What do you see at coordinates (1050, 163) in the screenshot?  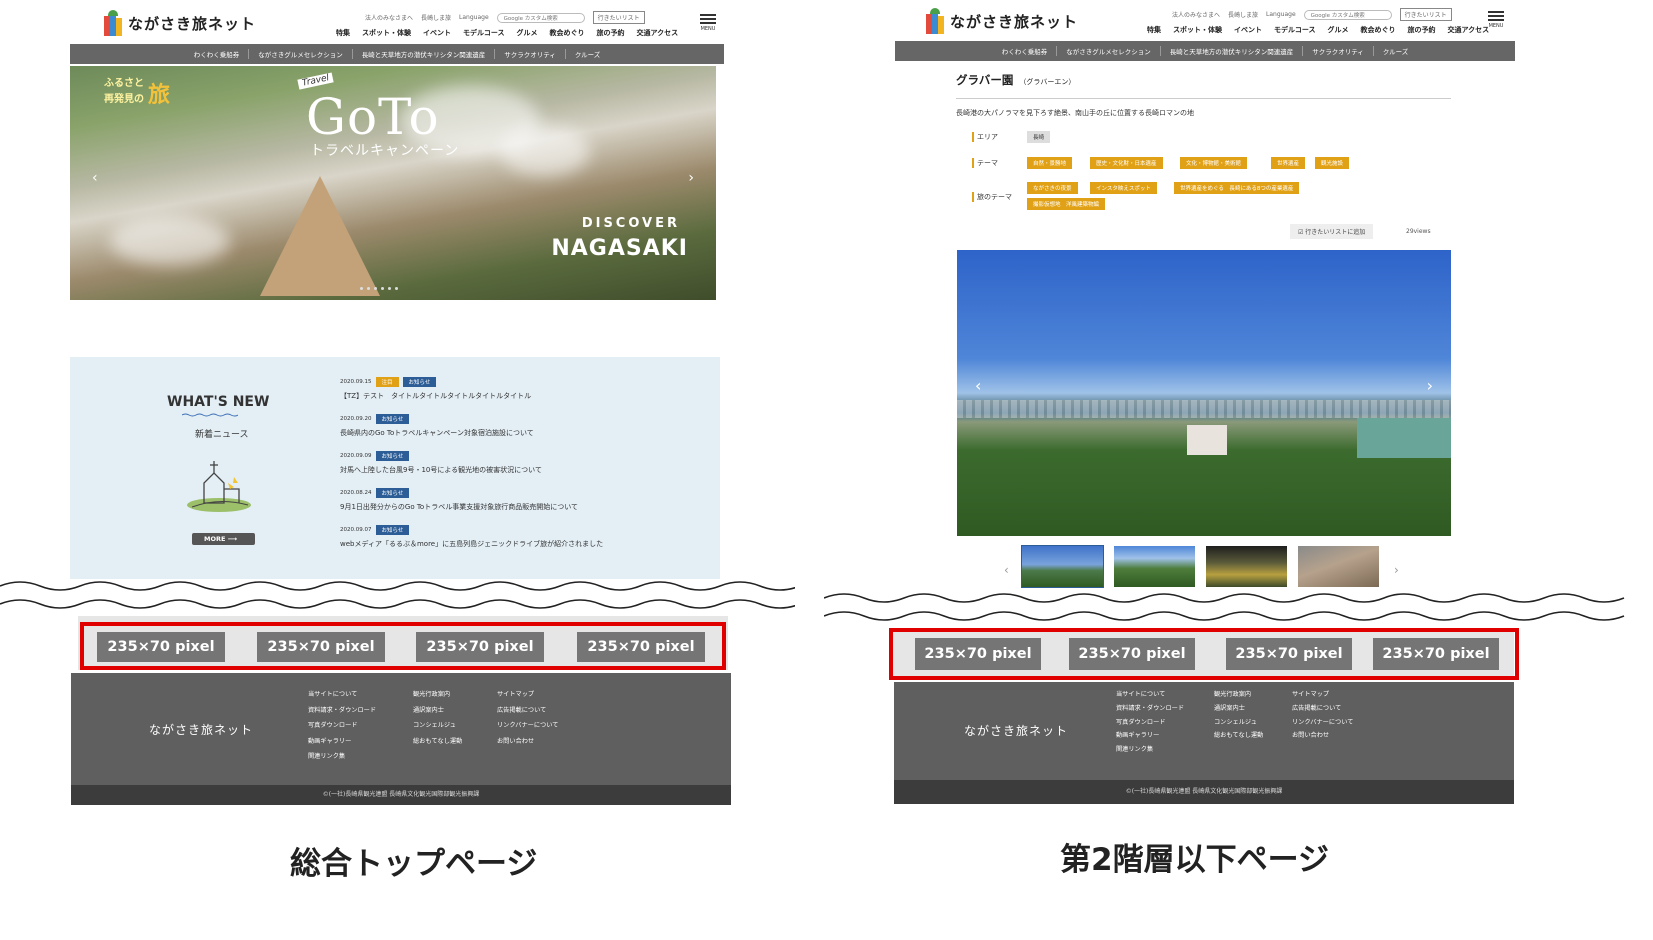 I see `theme-chip: 自然・景勝地` at bounding box center [1050, 163].